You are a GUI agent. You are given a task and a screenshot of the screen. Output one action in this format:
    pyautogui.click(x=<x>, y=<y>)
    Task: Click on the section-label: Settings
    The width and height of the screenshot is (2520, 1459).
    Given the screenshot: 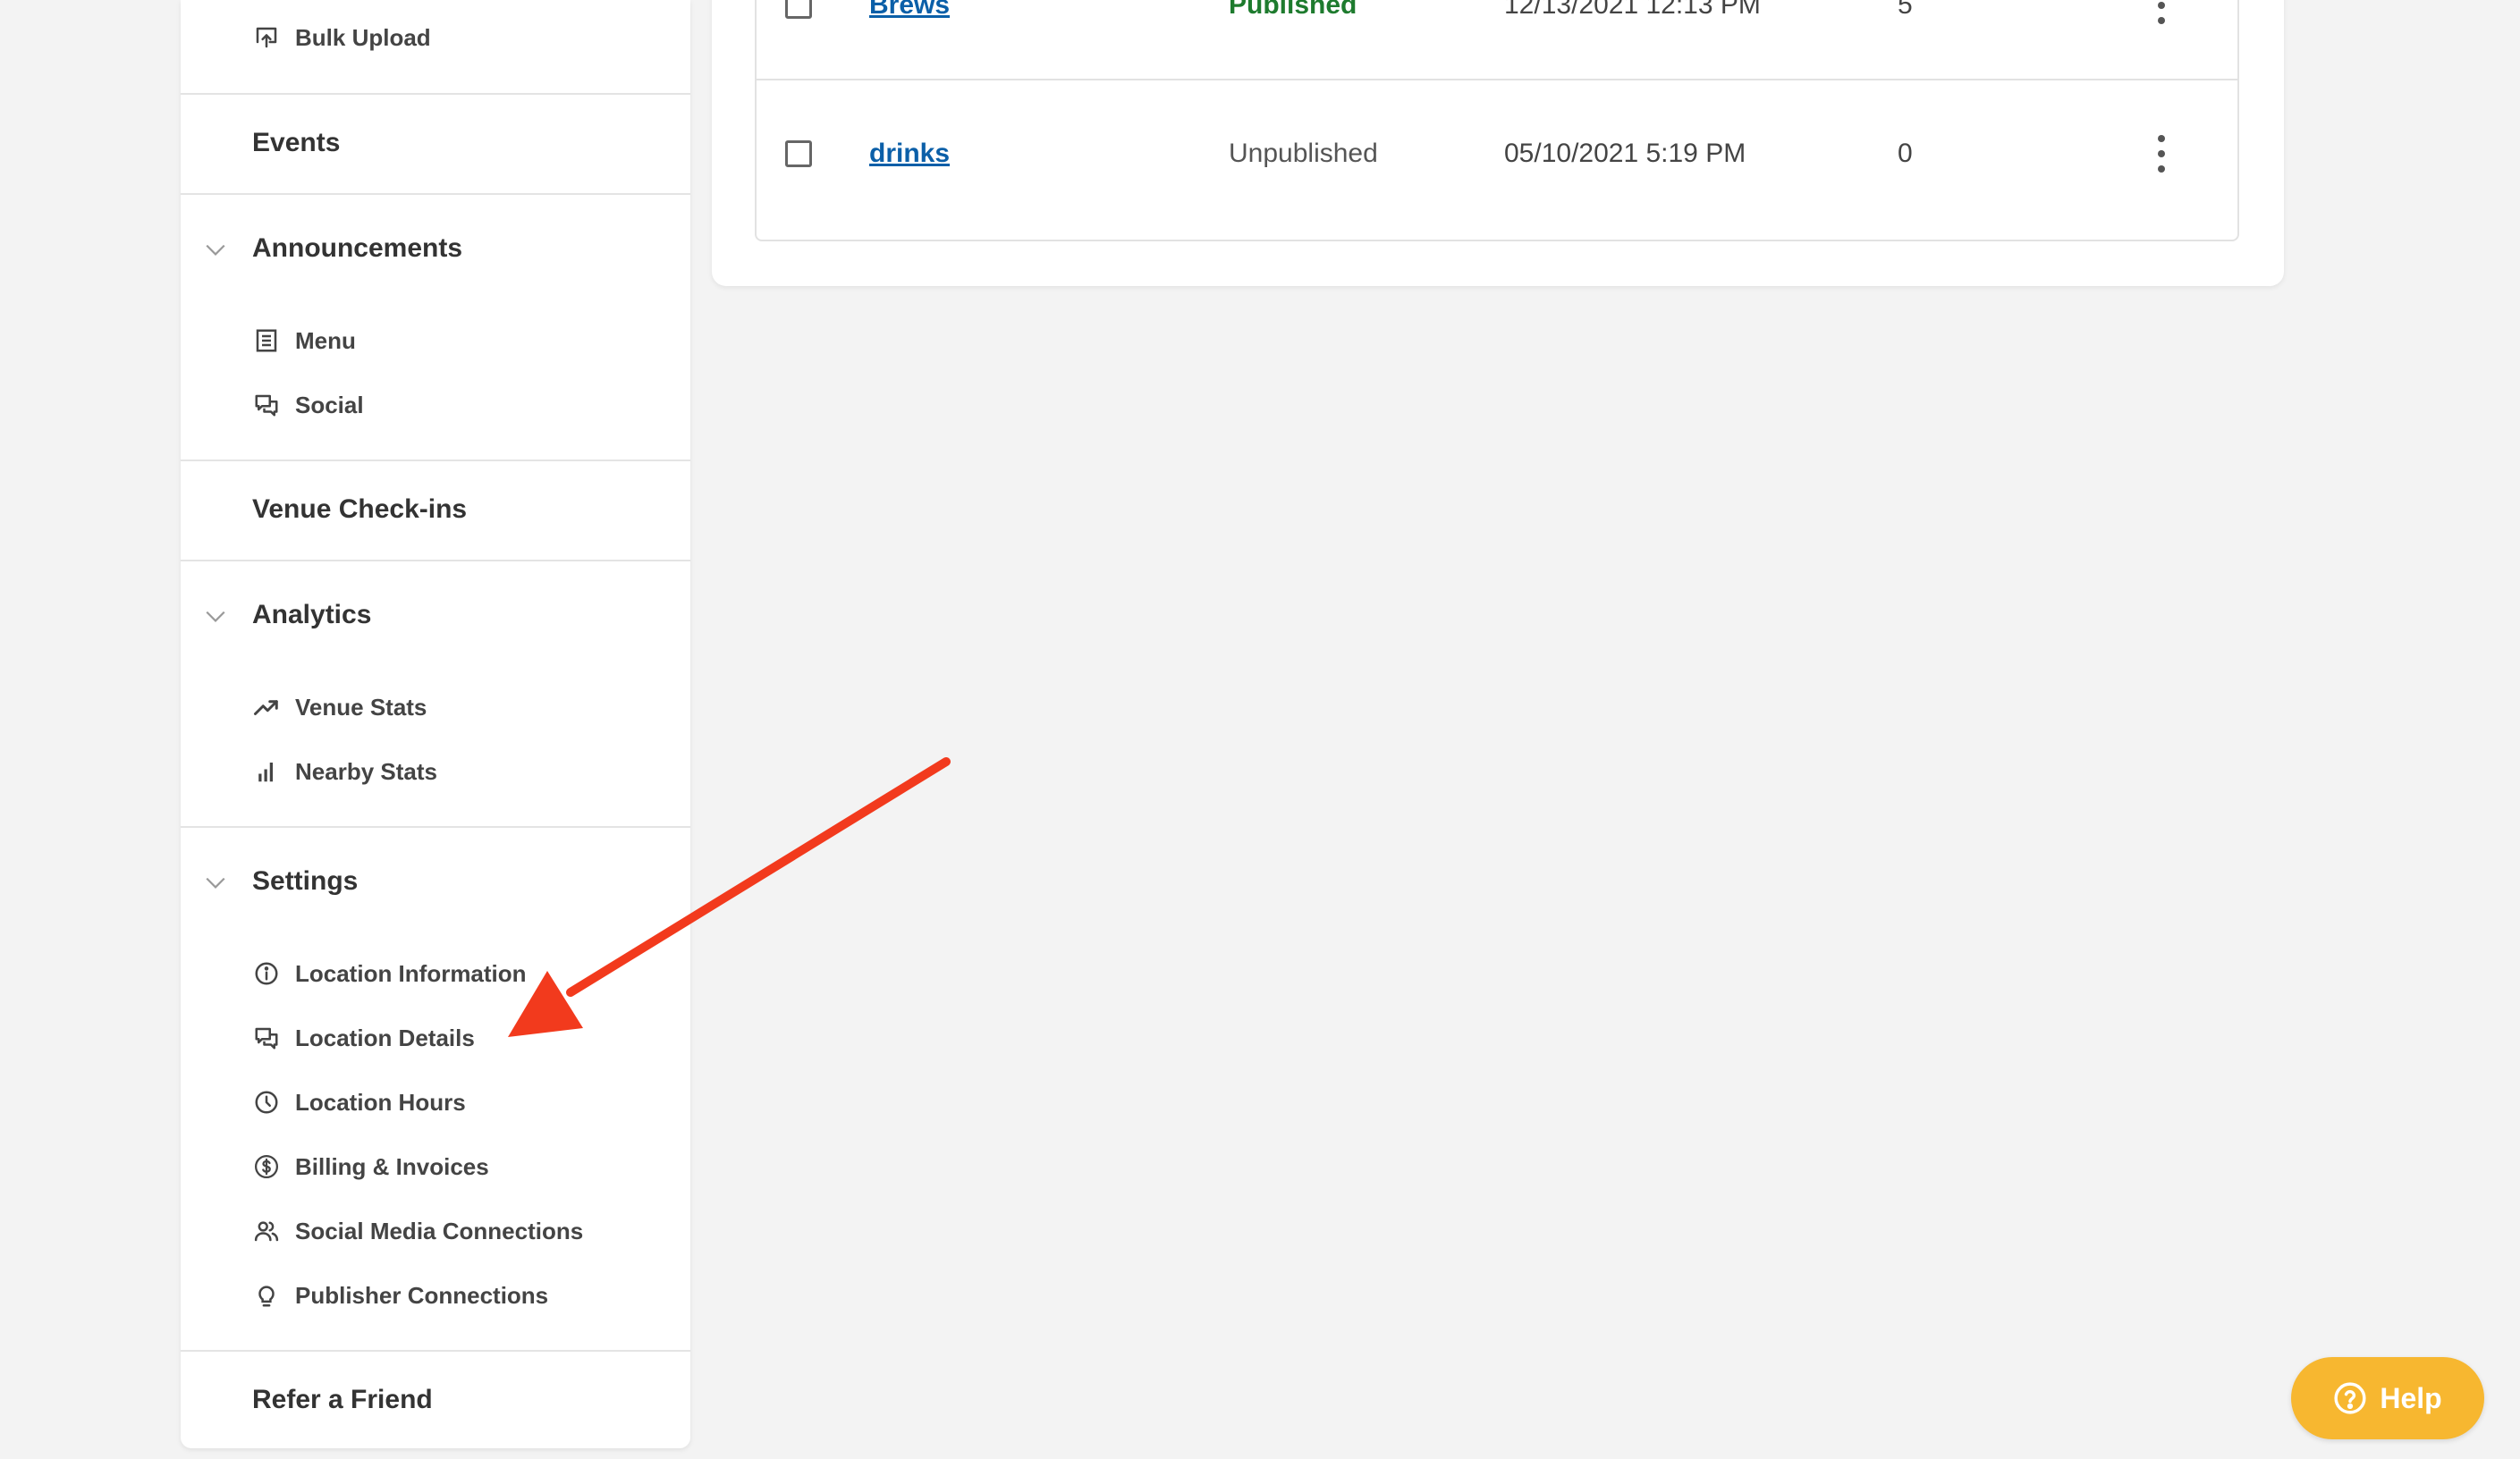 What is the action you would take?
    pyautogui.click(x=305, y=881)
    